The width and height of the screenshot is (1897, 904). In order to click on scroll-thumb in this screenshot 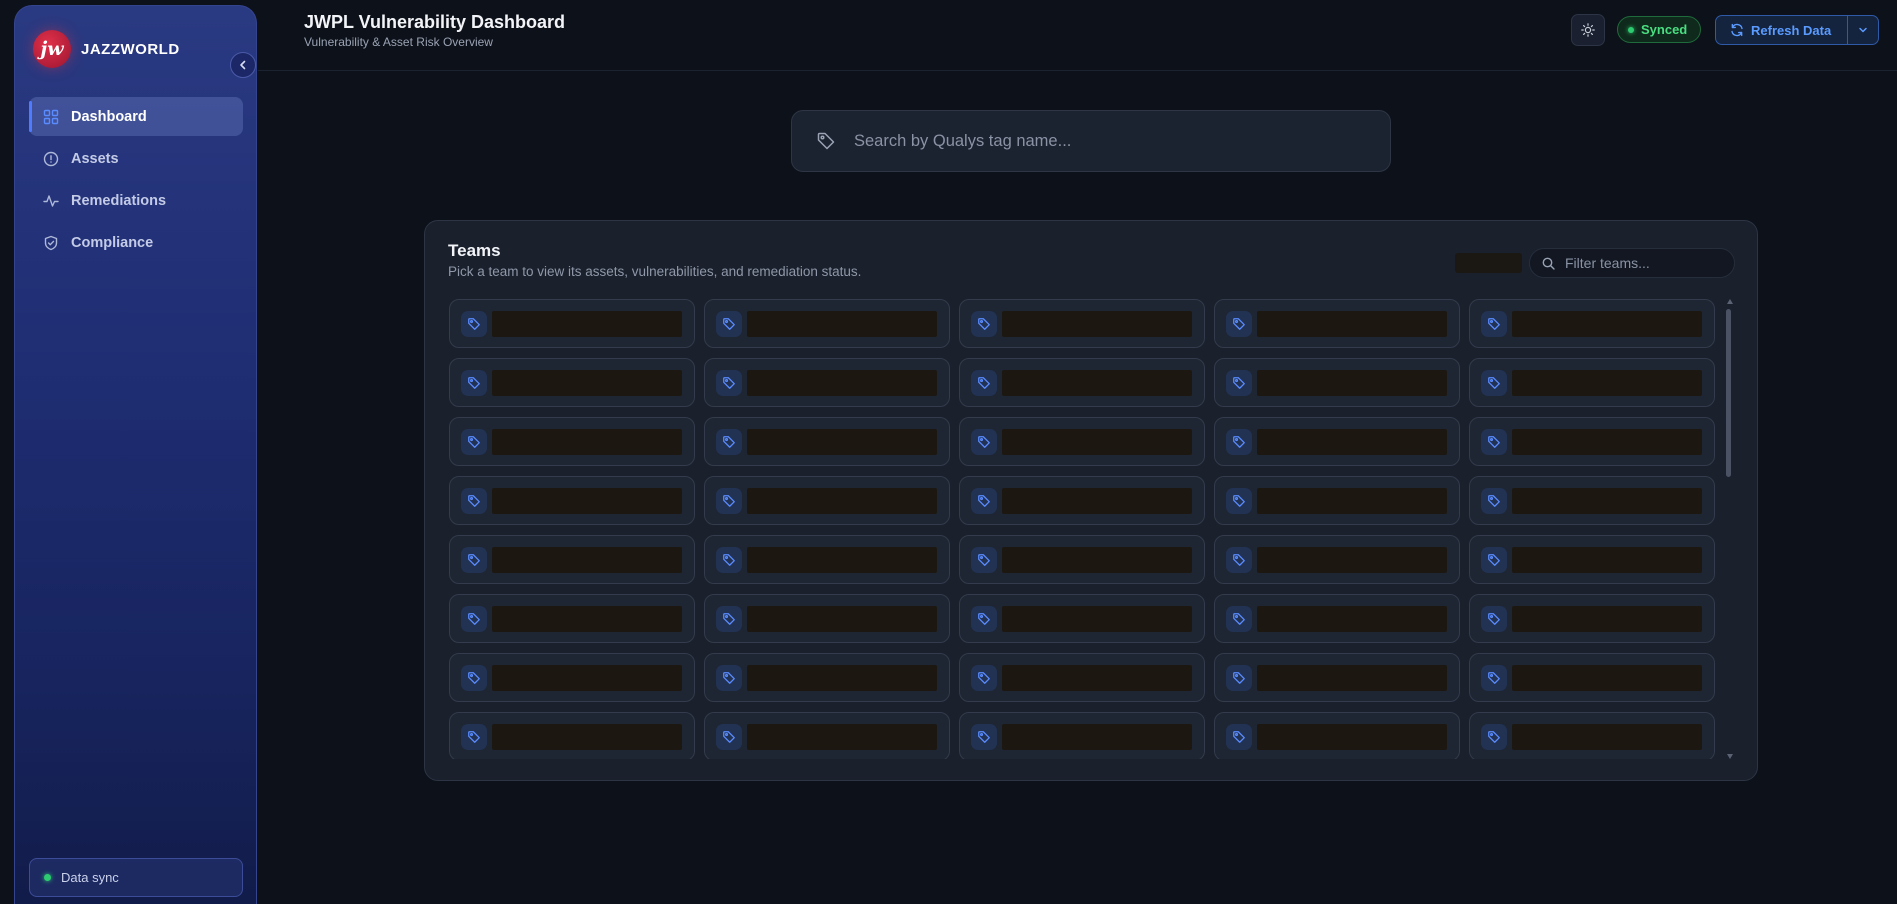, I will do `click(1728, 393)`.